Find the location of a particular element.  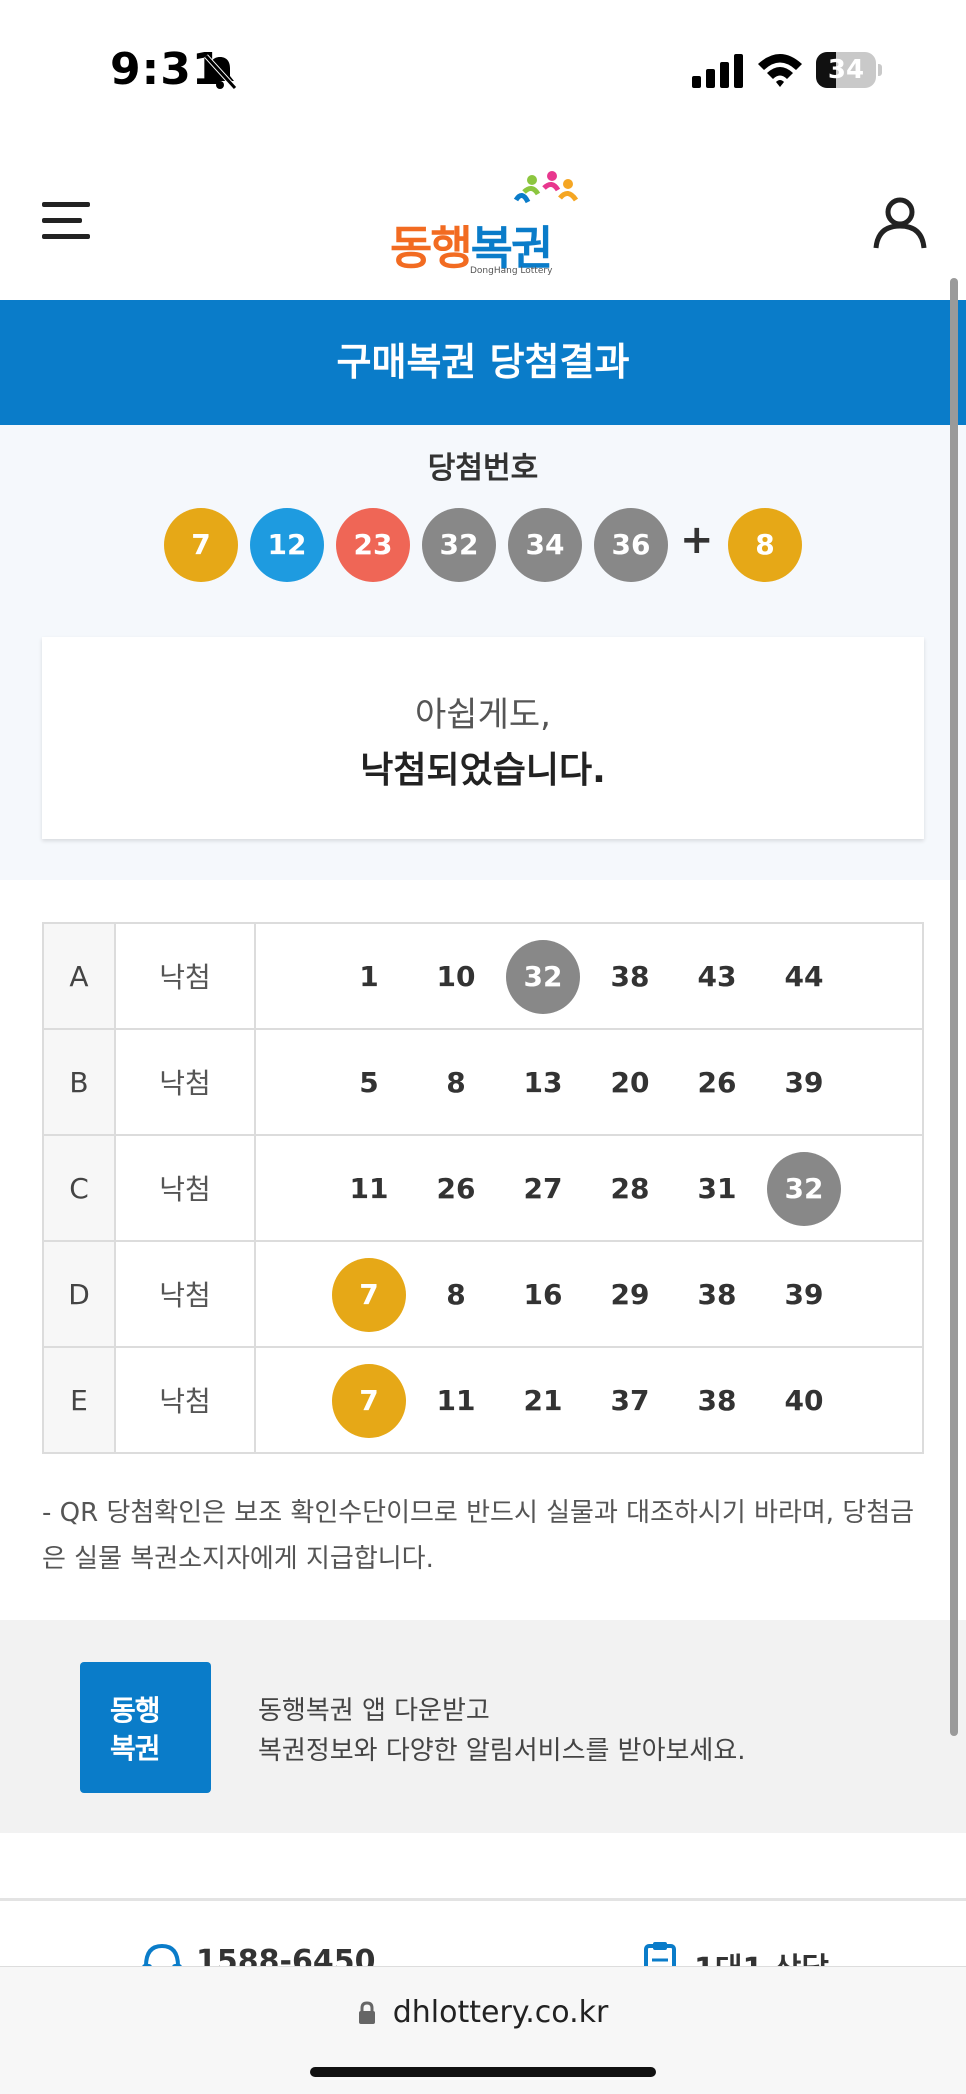

winning-ball: 23 is located at coordinates (373, 545).